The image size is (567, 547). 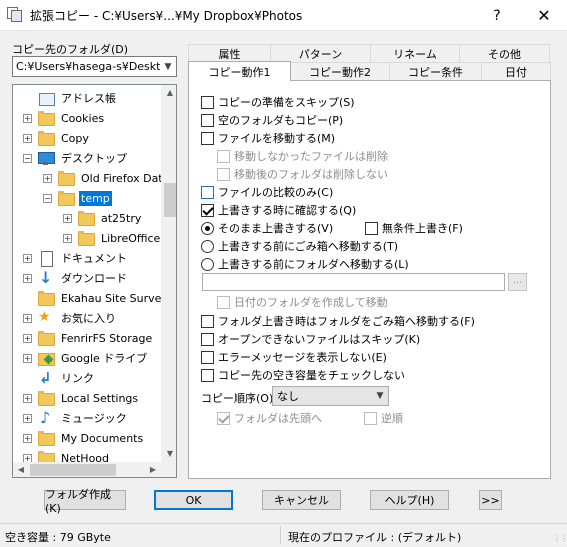 What do you see at coordinates (207, 120) in the screenshot?
I see `copy-empty-folders-checkbox` at bounding box center [207, 120].